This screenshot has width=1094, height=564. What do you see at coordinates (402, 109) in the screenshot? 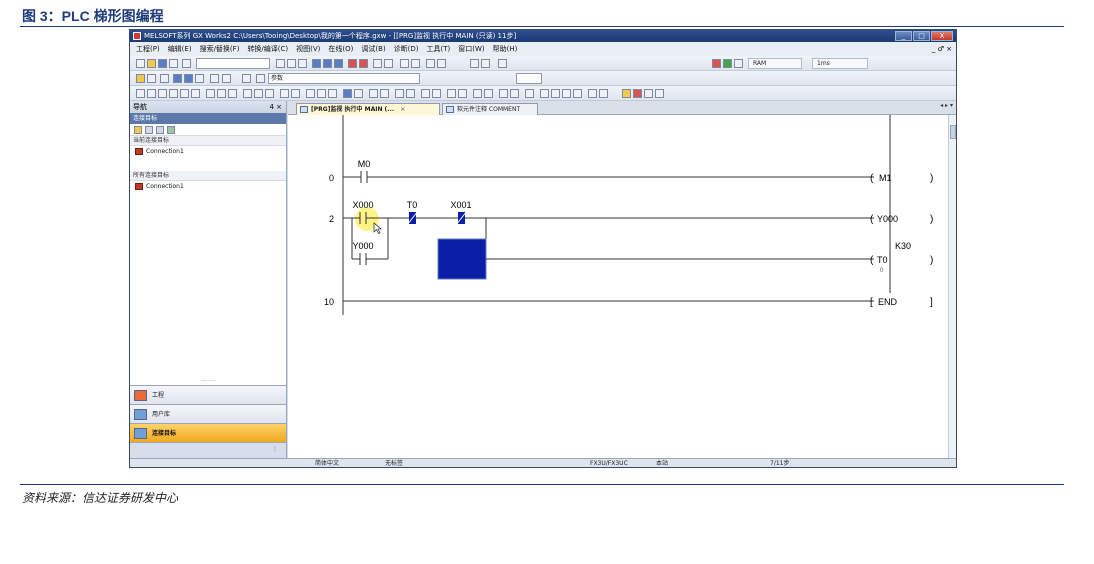
I see `close-tab-icon: ×` at bounding box center [402, 109].